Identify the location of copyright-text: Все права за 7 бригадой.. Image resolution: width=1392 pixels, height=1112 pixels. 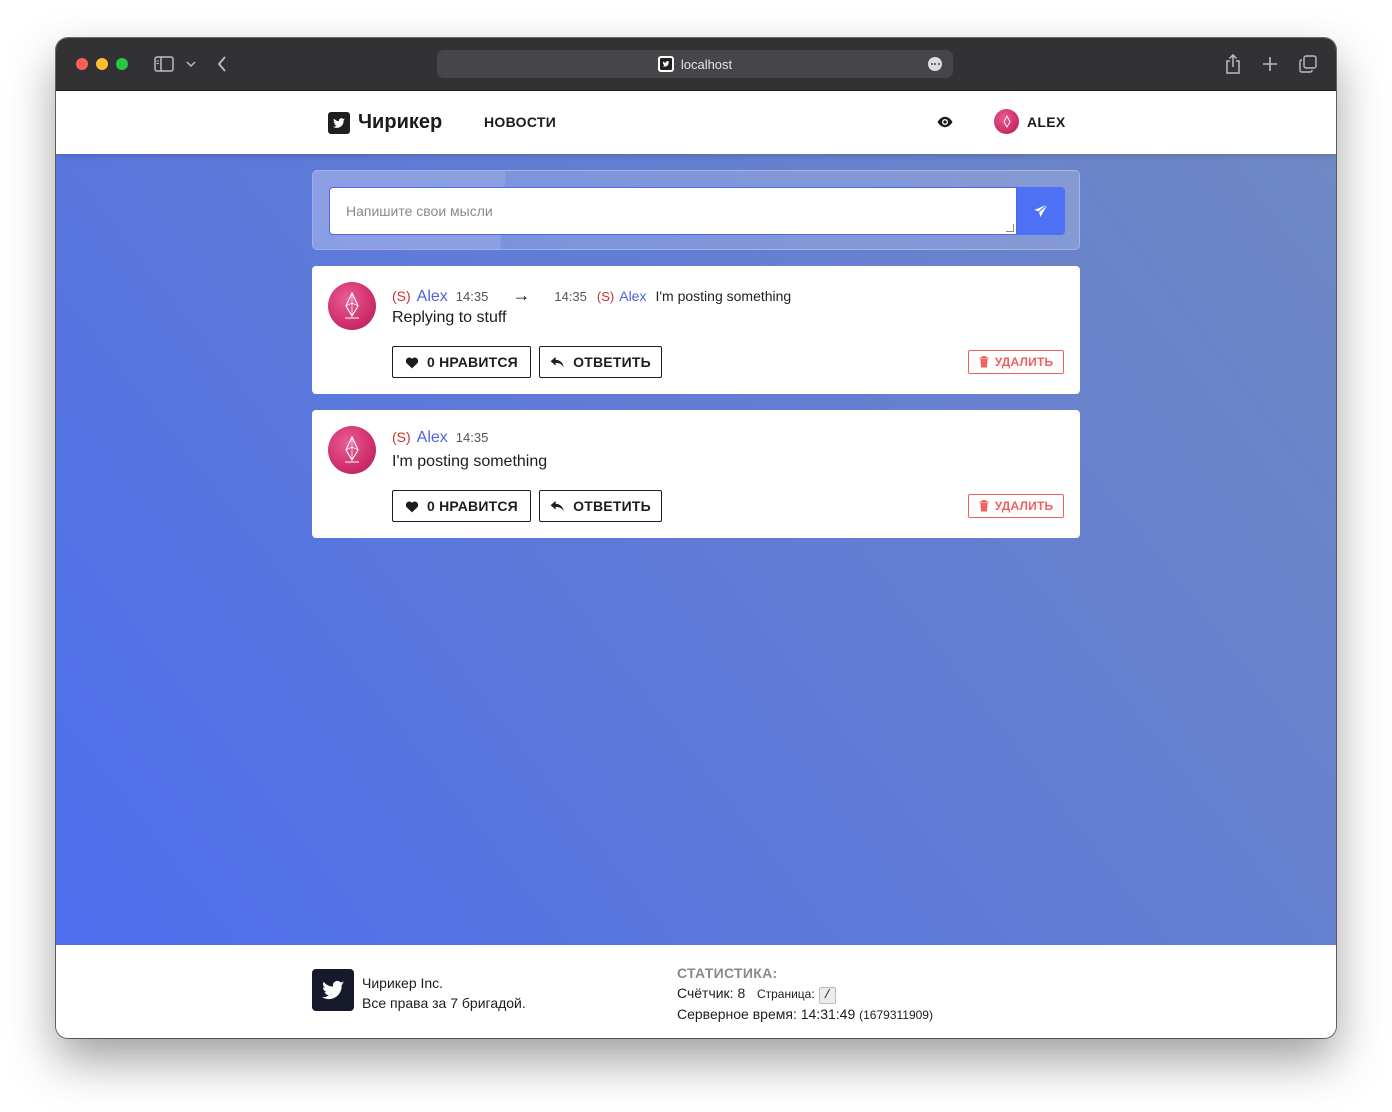
(444, 1003).